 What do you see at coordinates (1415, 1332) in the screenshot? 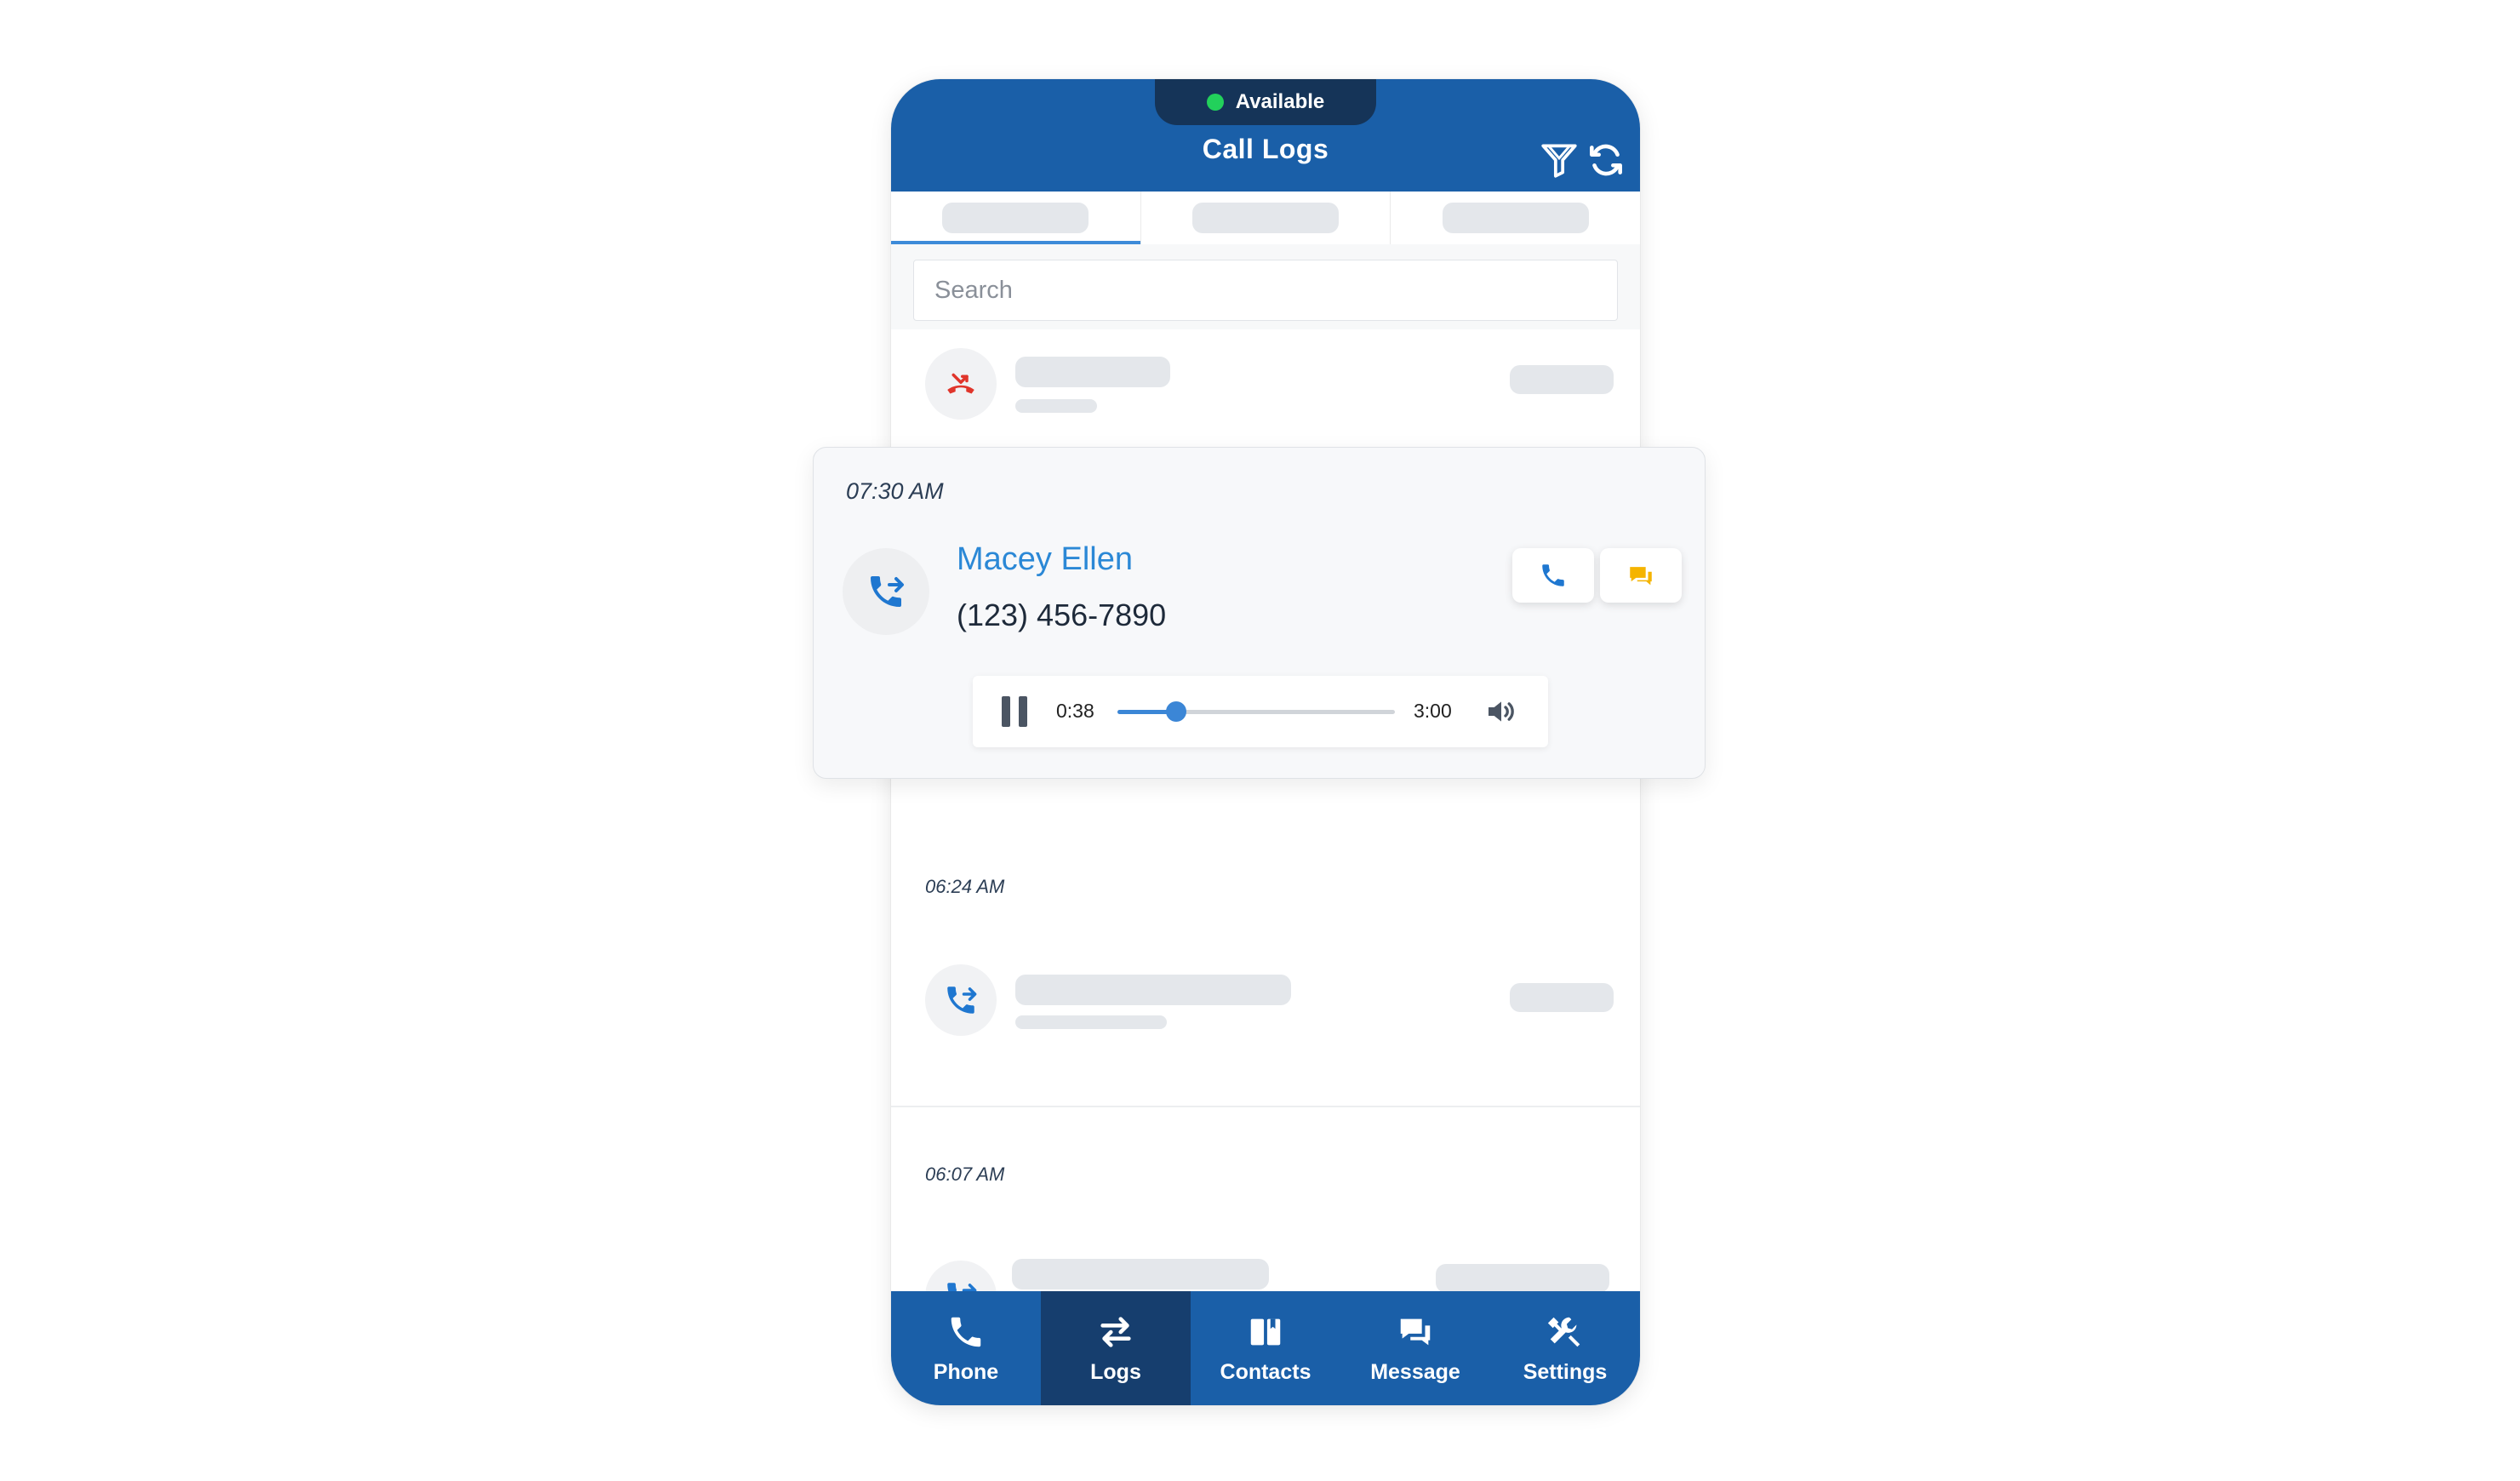
I see `chat-bubbles-icon` at bounding box center [1415, 1332].